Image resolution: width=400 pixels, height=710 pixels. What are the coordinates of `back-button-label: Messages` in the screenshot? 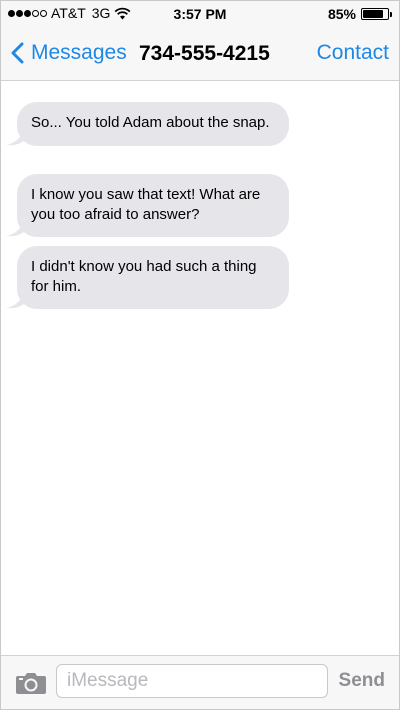 It's located at (79, 52).